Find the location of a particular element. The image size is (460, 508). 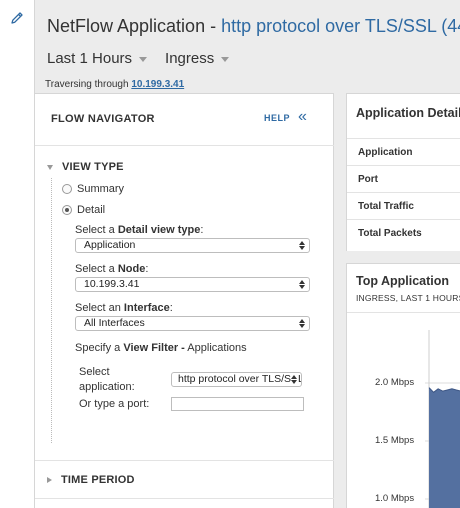

port-input is located at coordinates (237, 404).